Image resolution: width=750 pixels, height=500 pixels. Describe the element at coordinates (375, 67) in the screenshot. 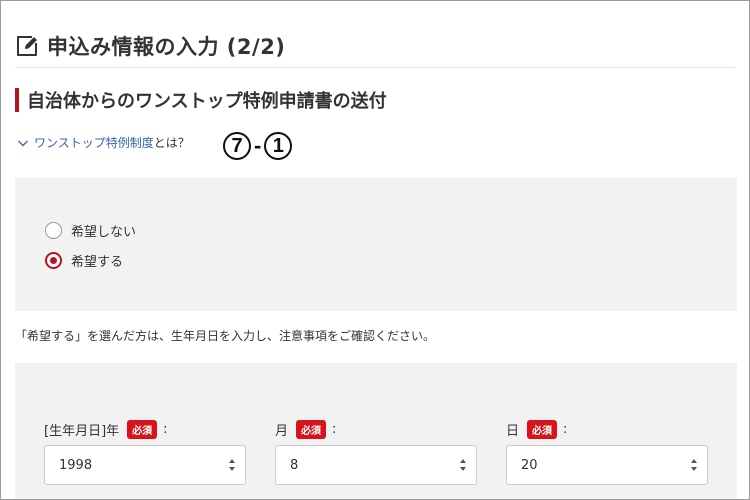

I see `title-divider` at that location.